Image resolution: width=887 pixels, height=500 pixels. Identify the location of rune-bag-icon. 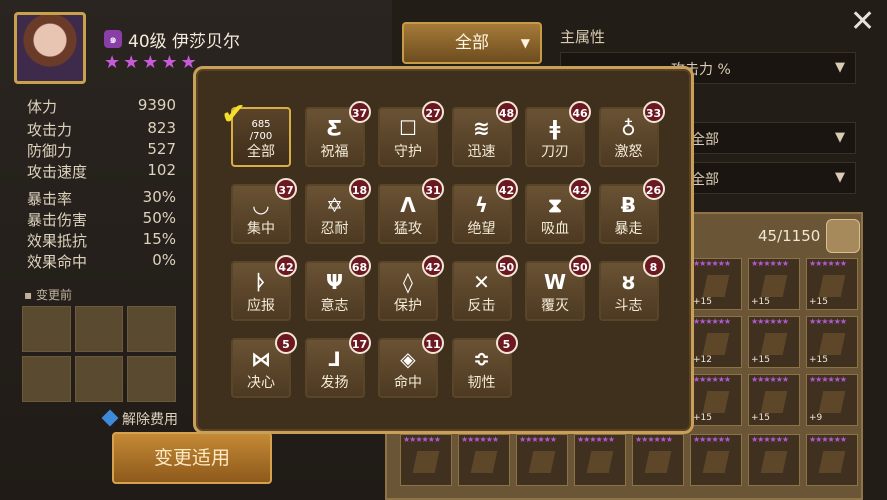
(843, 236).